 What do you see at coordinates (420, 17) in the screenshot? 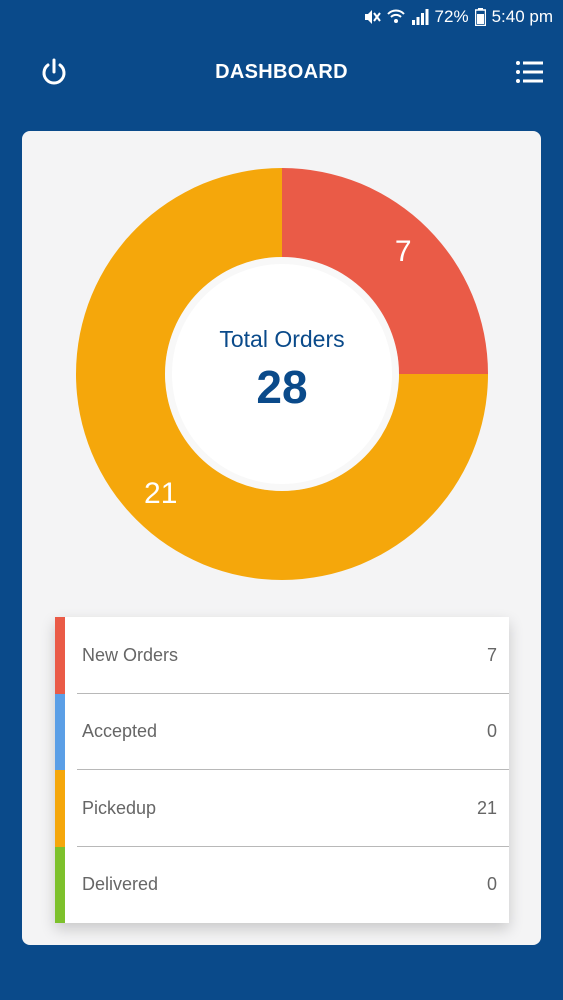
I see `signal-icon` at bounding box center [420, 17].